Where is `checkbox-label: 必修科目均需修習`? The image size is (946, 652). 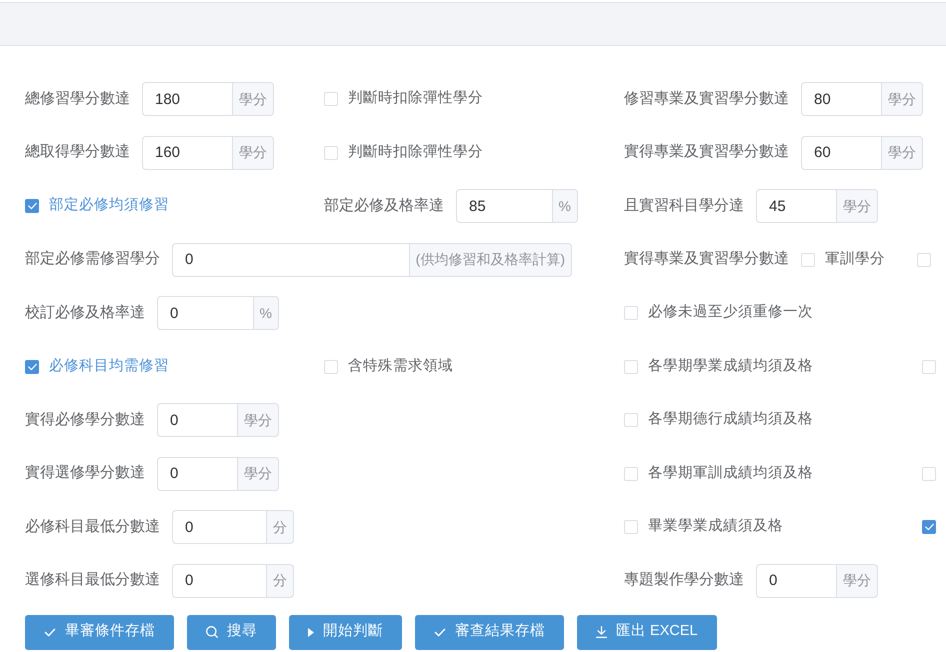
checkbox-label: 必修科目均需修習 is located at coordinates (109, 367).